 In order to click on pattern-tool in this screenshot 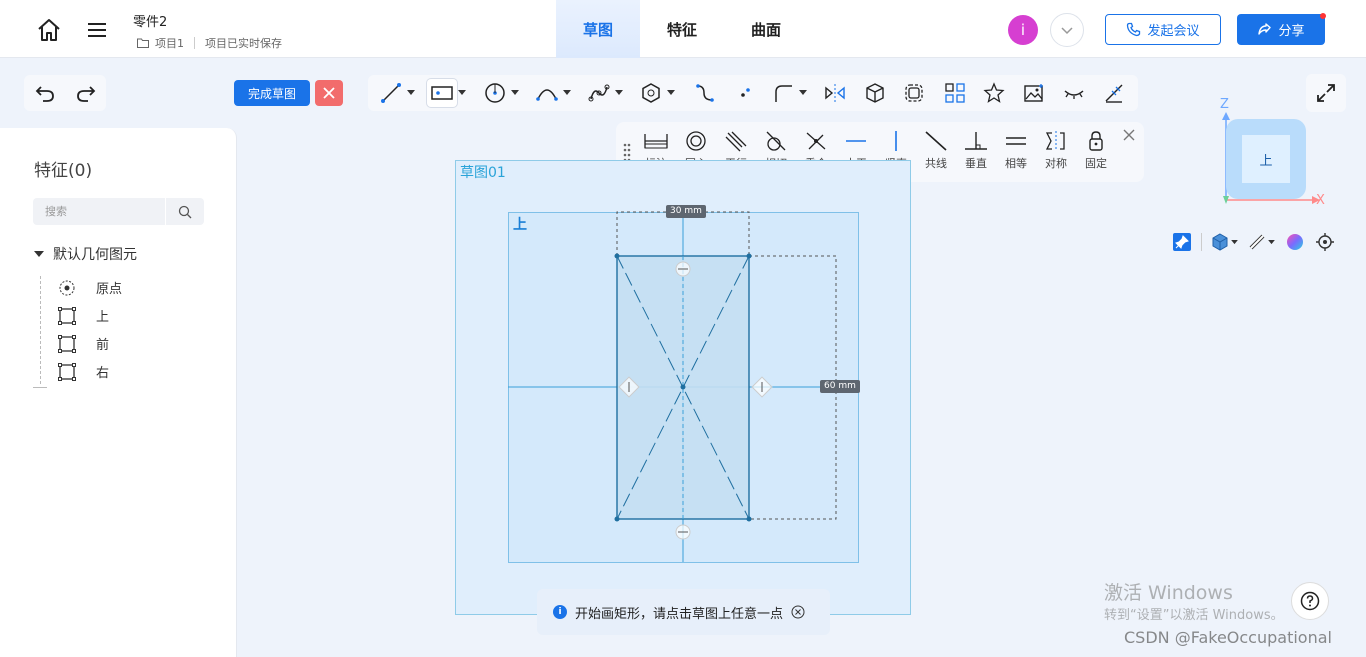, I will do `click(955, 93)`.